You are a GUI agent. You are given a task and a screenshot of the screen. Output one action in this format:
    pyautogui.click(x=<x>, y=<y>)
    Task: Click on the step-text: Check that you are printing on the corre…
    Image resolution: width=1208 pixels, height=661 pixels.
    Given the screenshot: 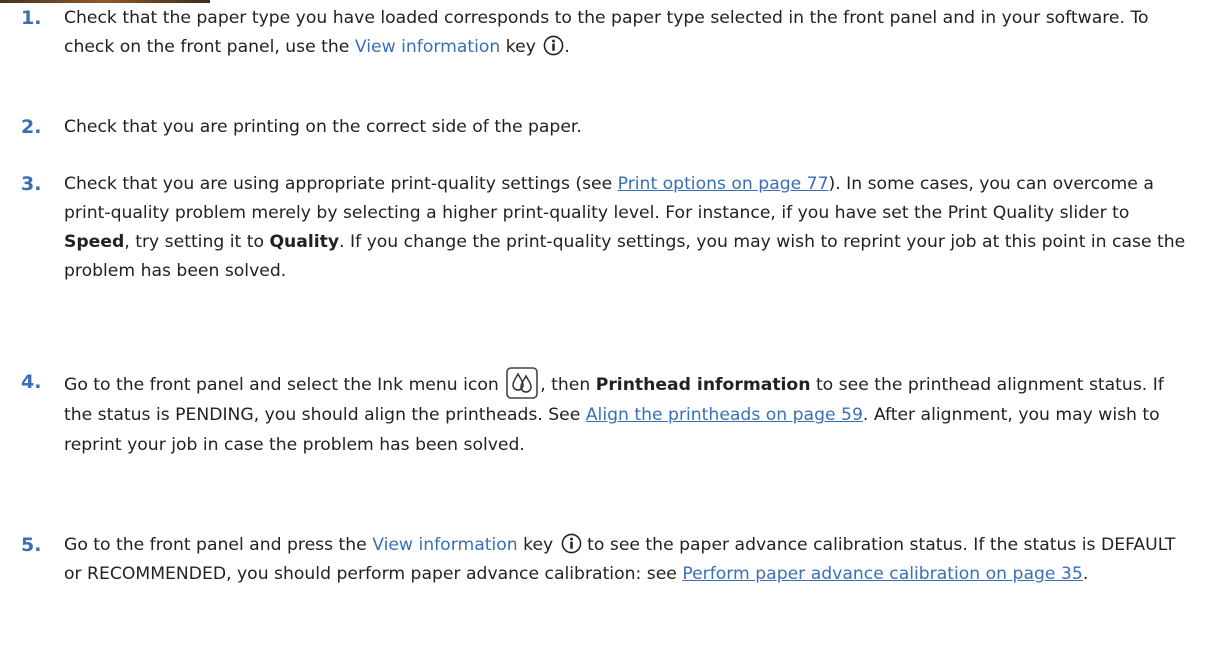 What is the action you would take?
    pyautogui.click(x=323, y=127)
    